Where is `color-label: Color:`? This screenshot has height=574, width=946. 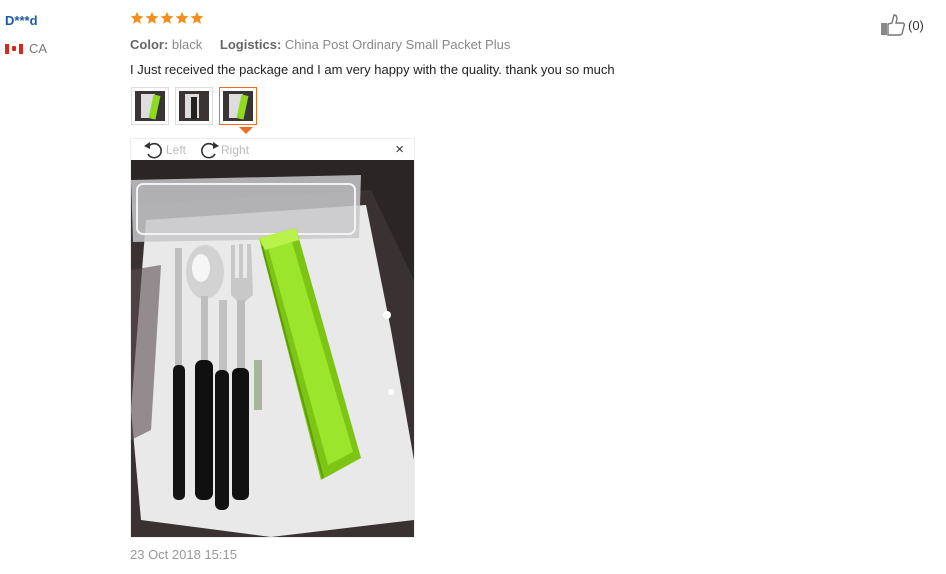
color-label: Color: is located at coordinates (149, 44).